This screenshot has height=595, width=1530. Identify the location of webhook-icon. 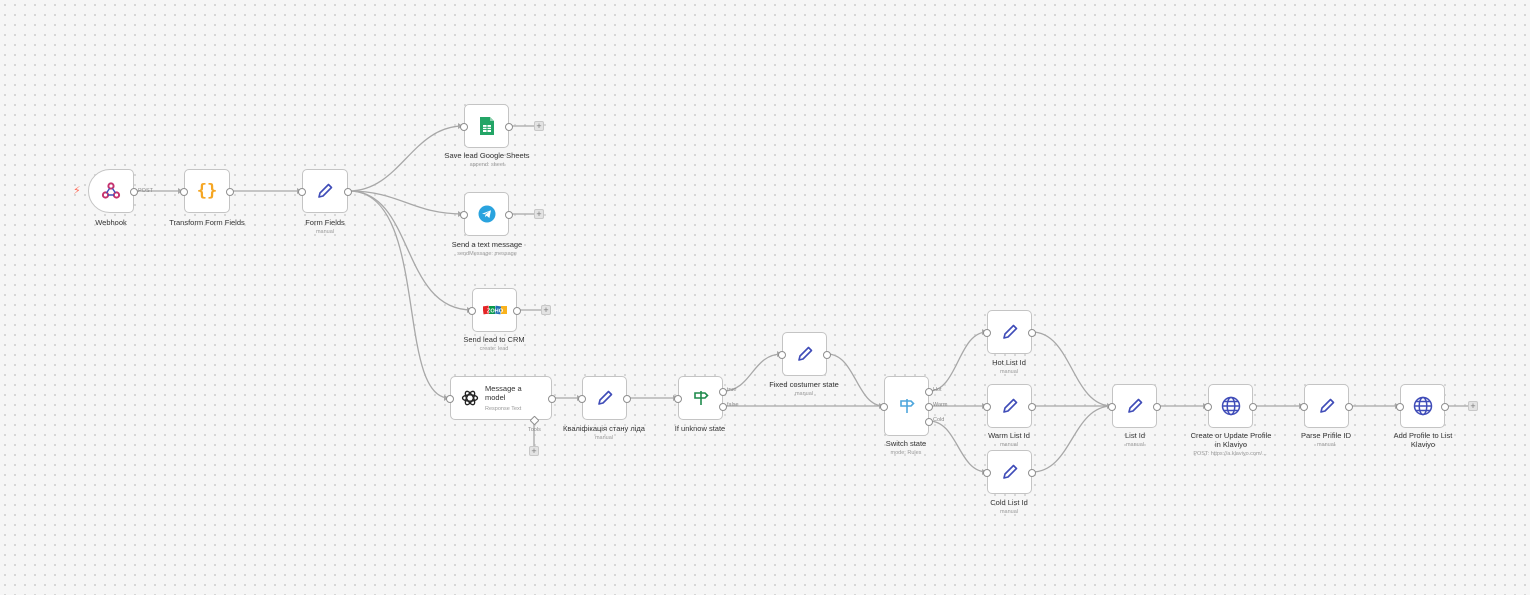
(111, 191).